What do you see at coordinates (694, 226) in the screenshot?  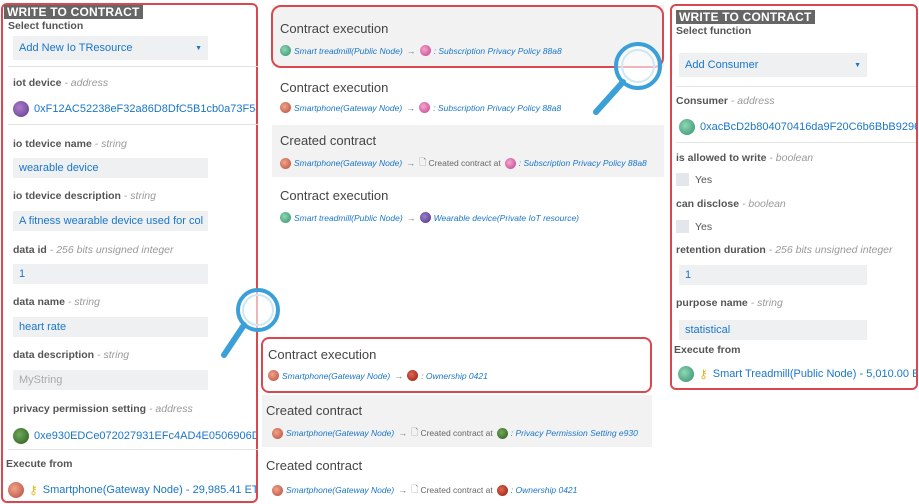 I see `can-disclose-checkbox: Yes` at bounding box center [694, 226].